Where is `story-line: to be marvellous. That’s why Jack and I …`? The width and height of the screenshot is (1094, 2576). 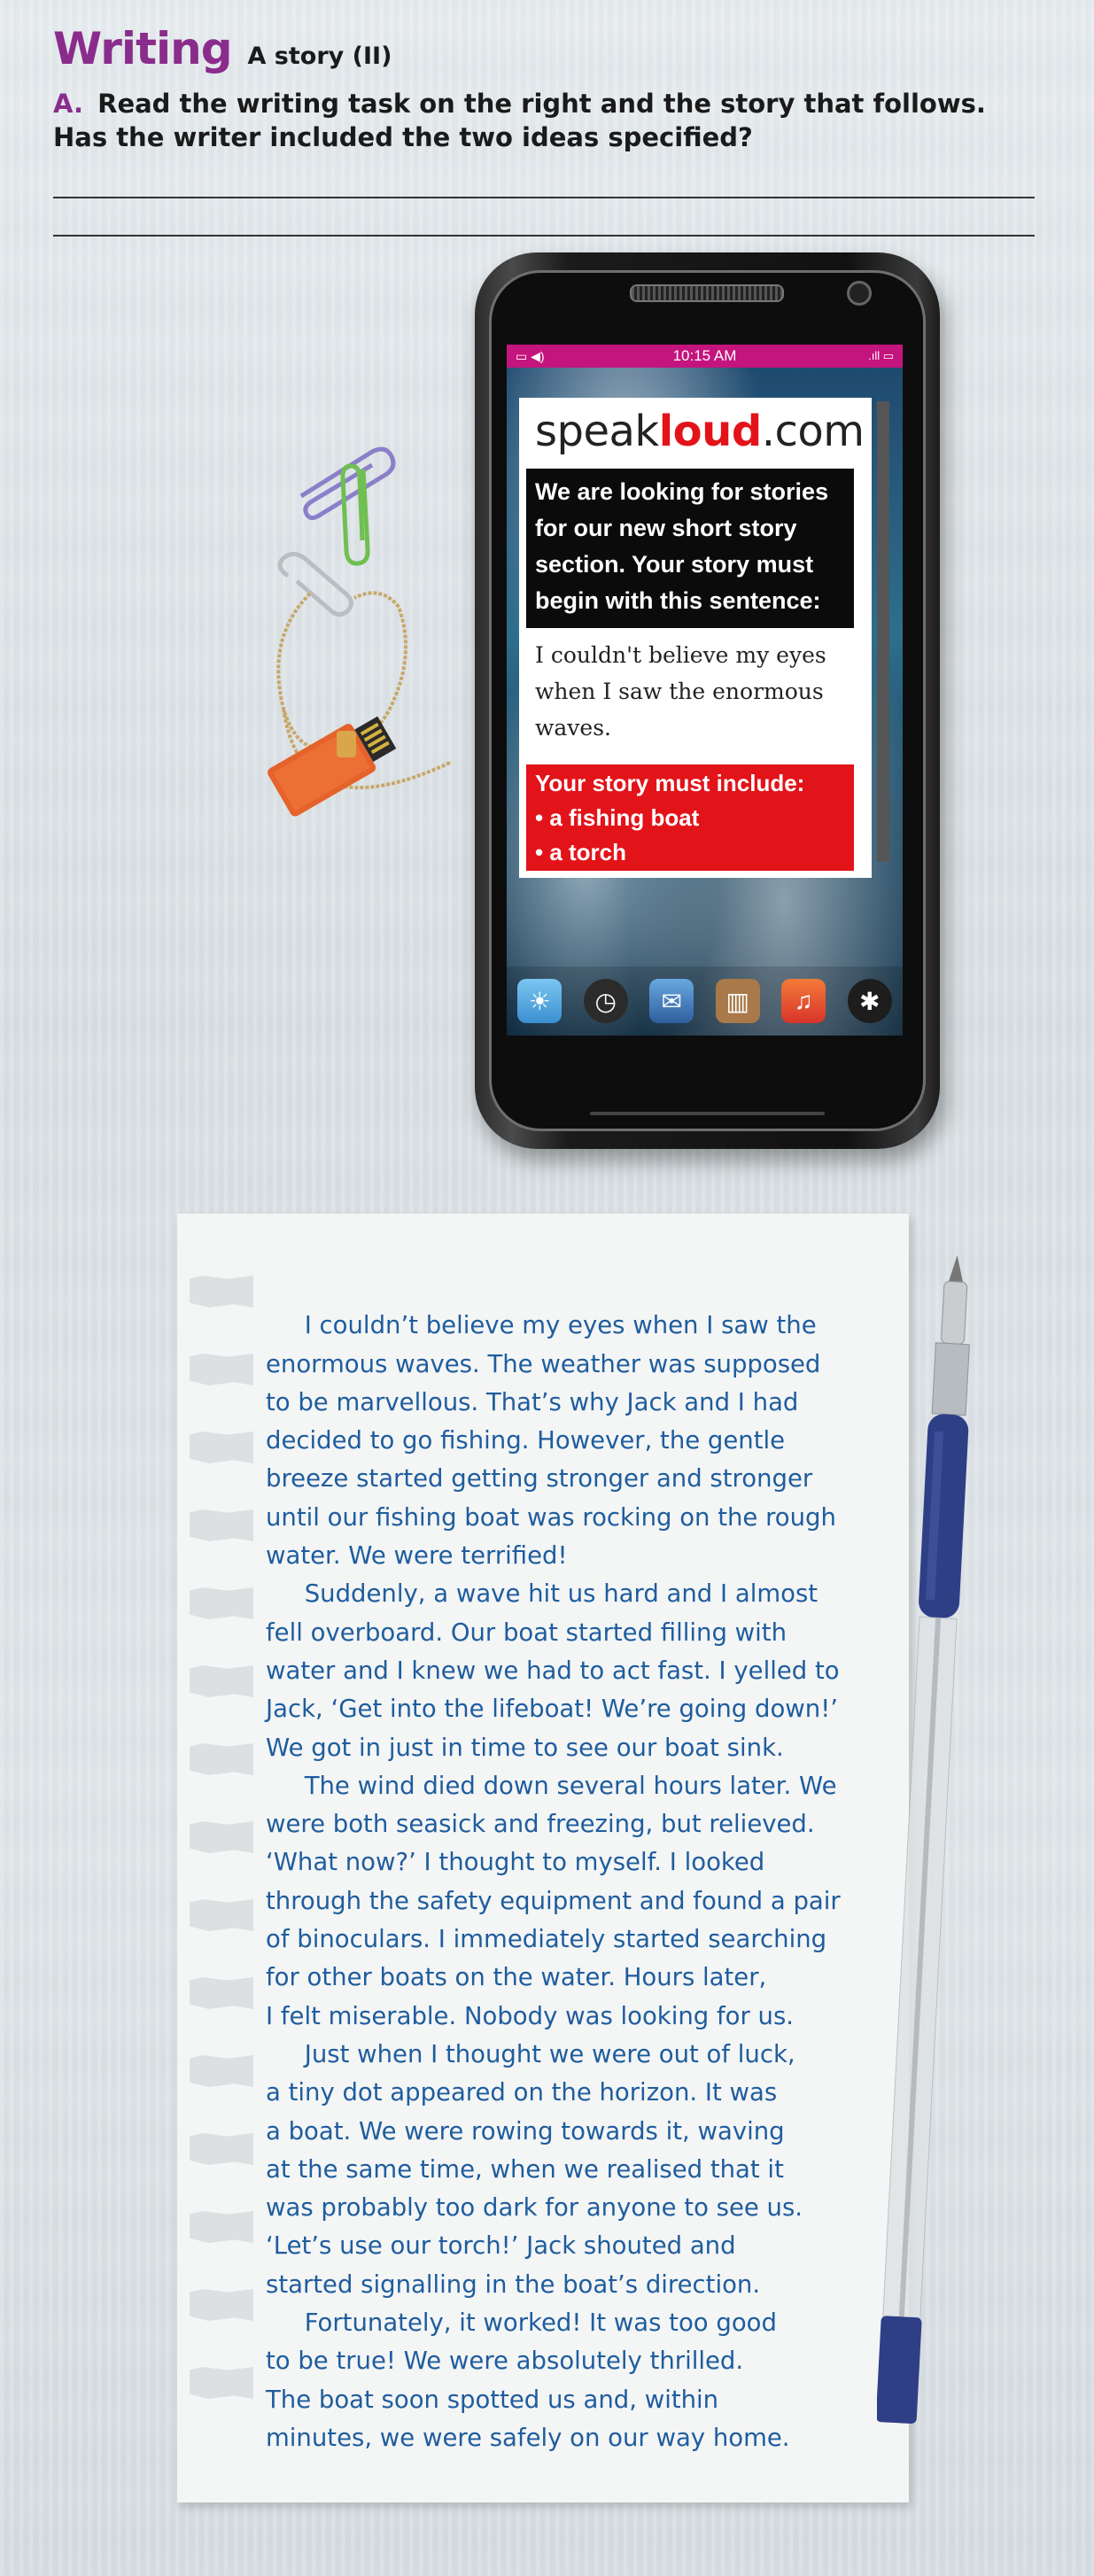 story-line: to be marvellous. That’s why Jack and I … is located at coordinates (533, 1401).